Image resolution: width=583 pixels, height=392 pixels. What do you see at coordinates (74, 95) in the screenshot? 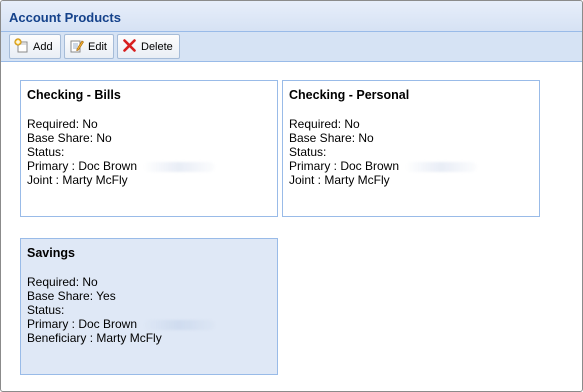
I see `card-title: Checking - Bills` at bounding box center [74, 95].